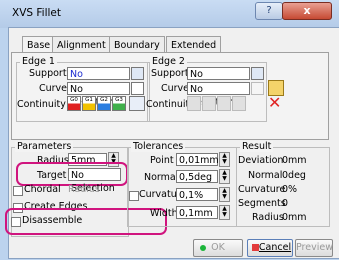 This screenshot has width=339, height=260. I want to click on preview-button: Preview, so click(314, 248).